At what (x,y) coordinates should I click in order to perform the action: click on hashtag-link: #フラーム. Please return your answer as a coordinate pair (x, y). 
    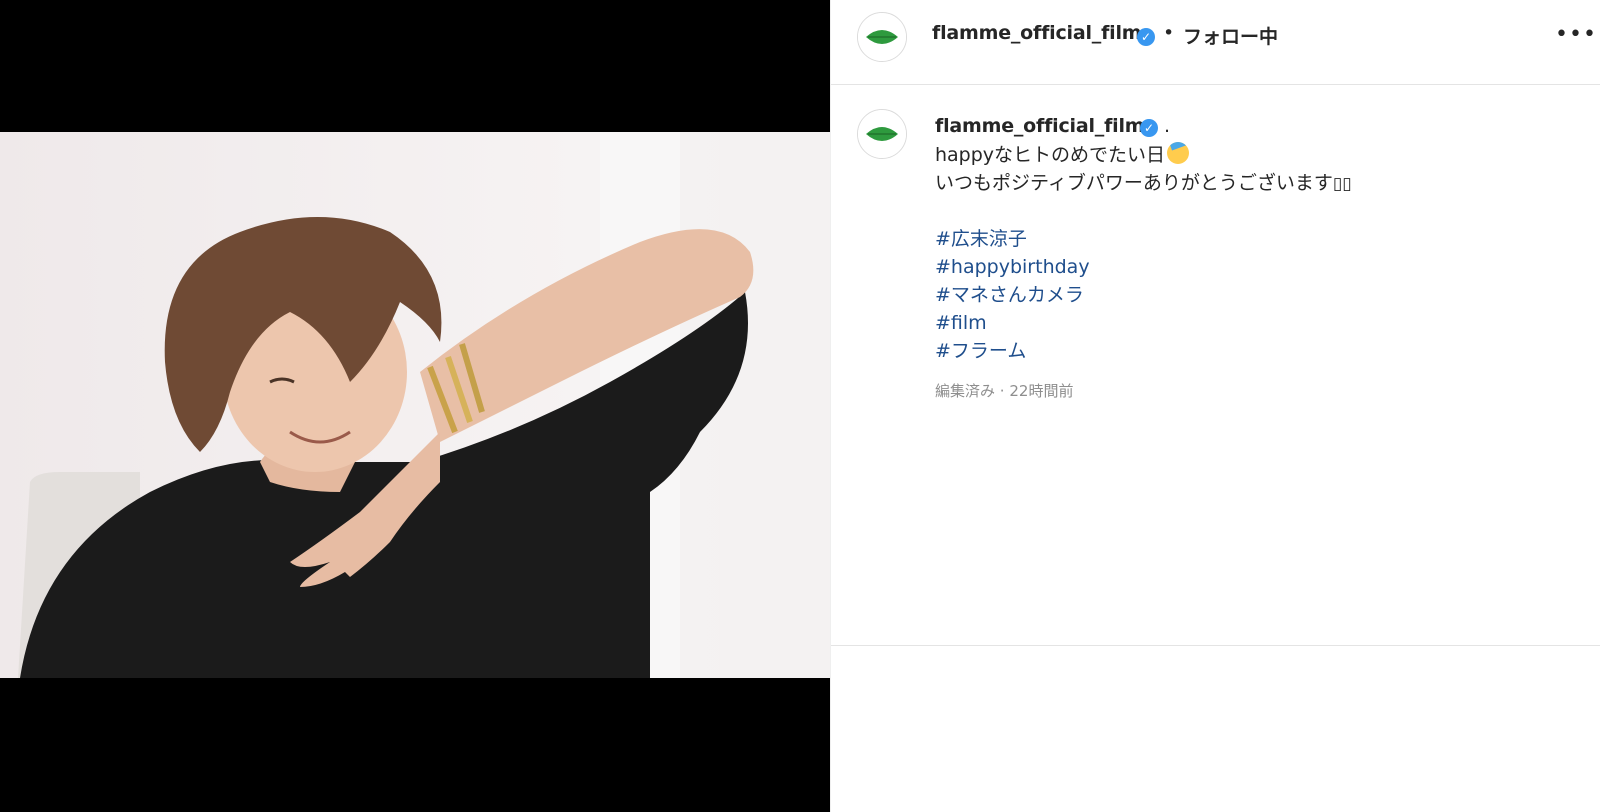
    Looking at the image, I should click on (1255, 351).